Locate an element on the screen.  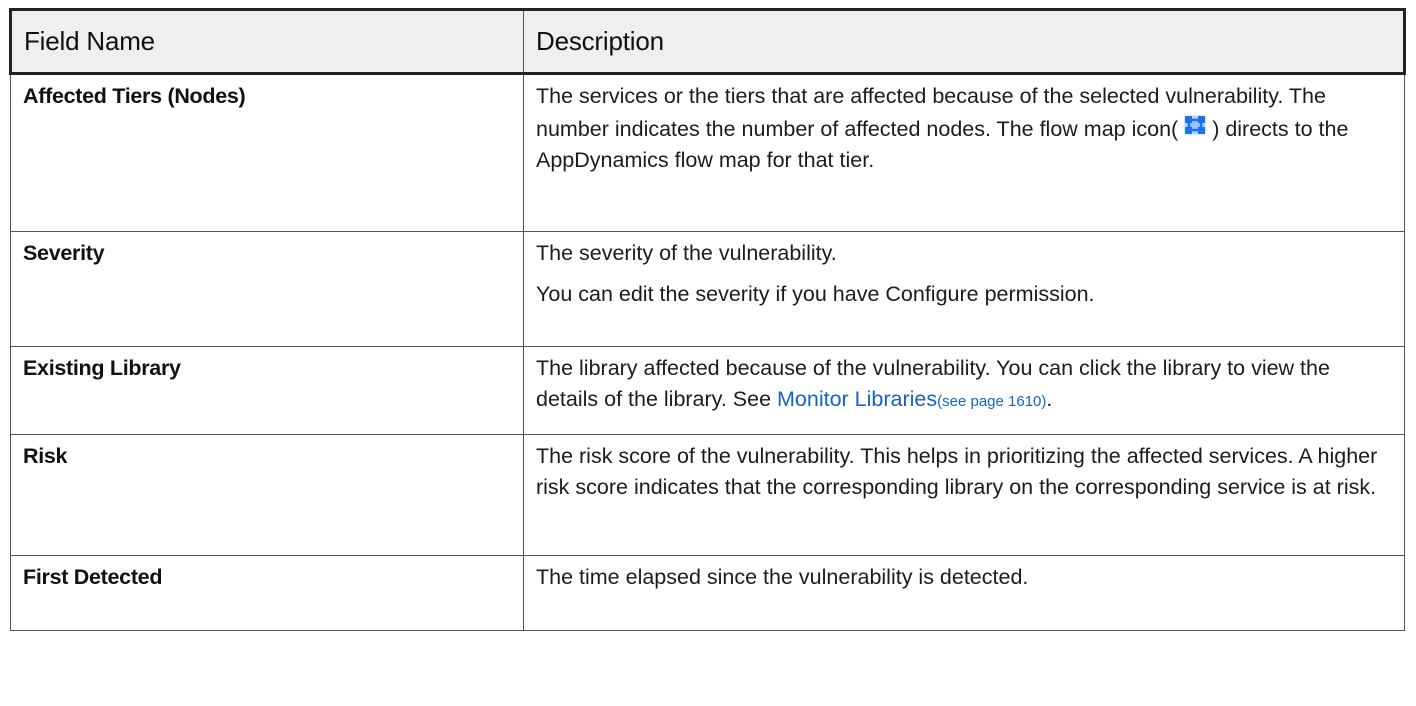
see-page-link: (see page 1610) is located at coordinates (991, 401).